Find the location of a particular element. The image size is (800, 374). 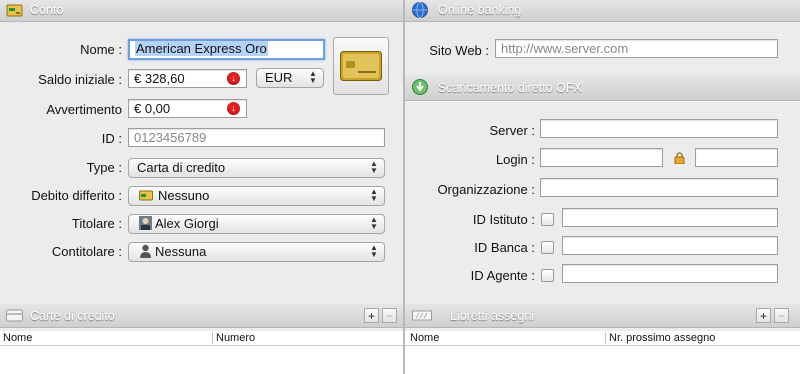

remove-libretto-button: − is located at coordinates (781, 315).